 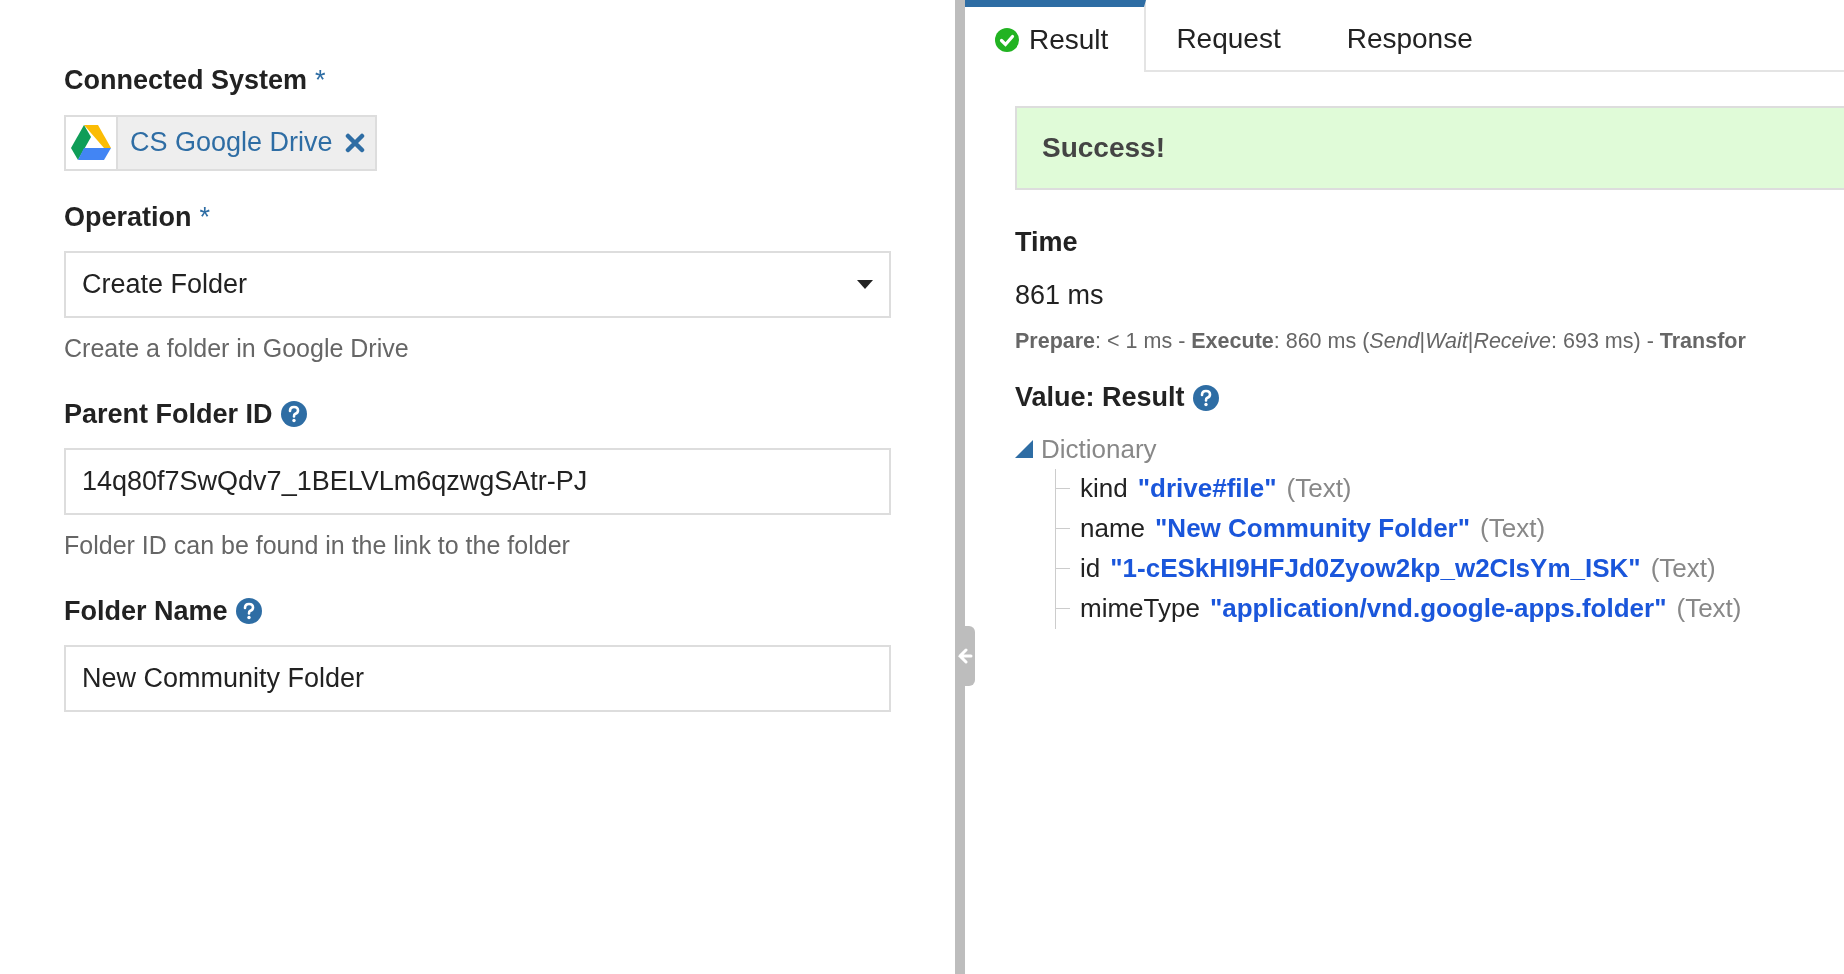 I want to click on collapse-handle, so click(x=965, y=656).